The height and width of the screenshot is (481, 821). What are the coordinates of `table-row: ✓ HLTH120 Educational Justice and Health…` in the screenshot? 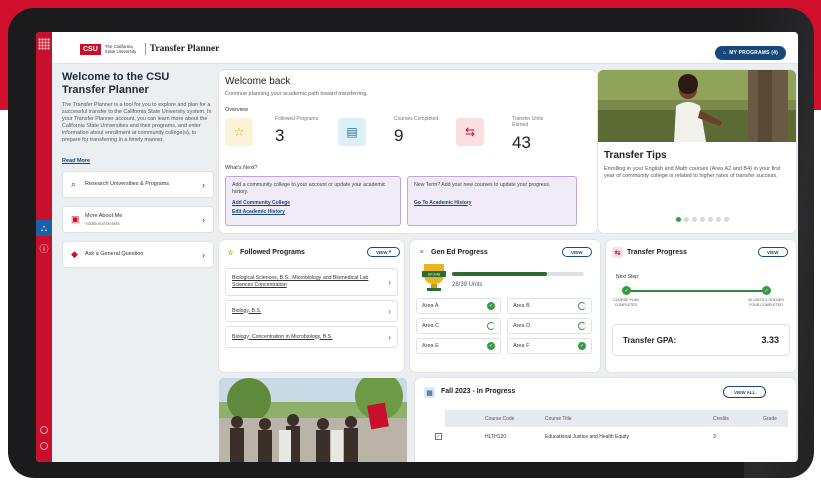 It's located at (607, 437).